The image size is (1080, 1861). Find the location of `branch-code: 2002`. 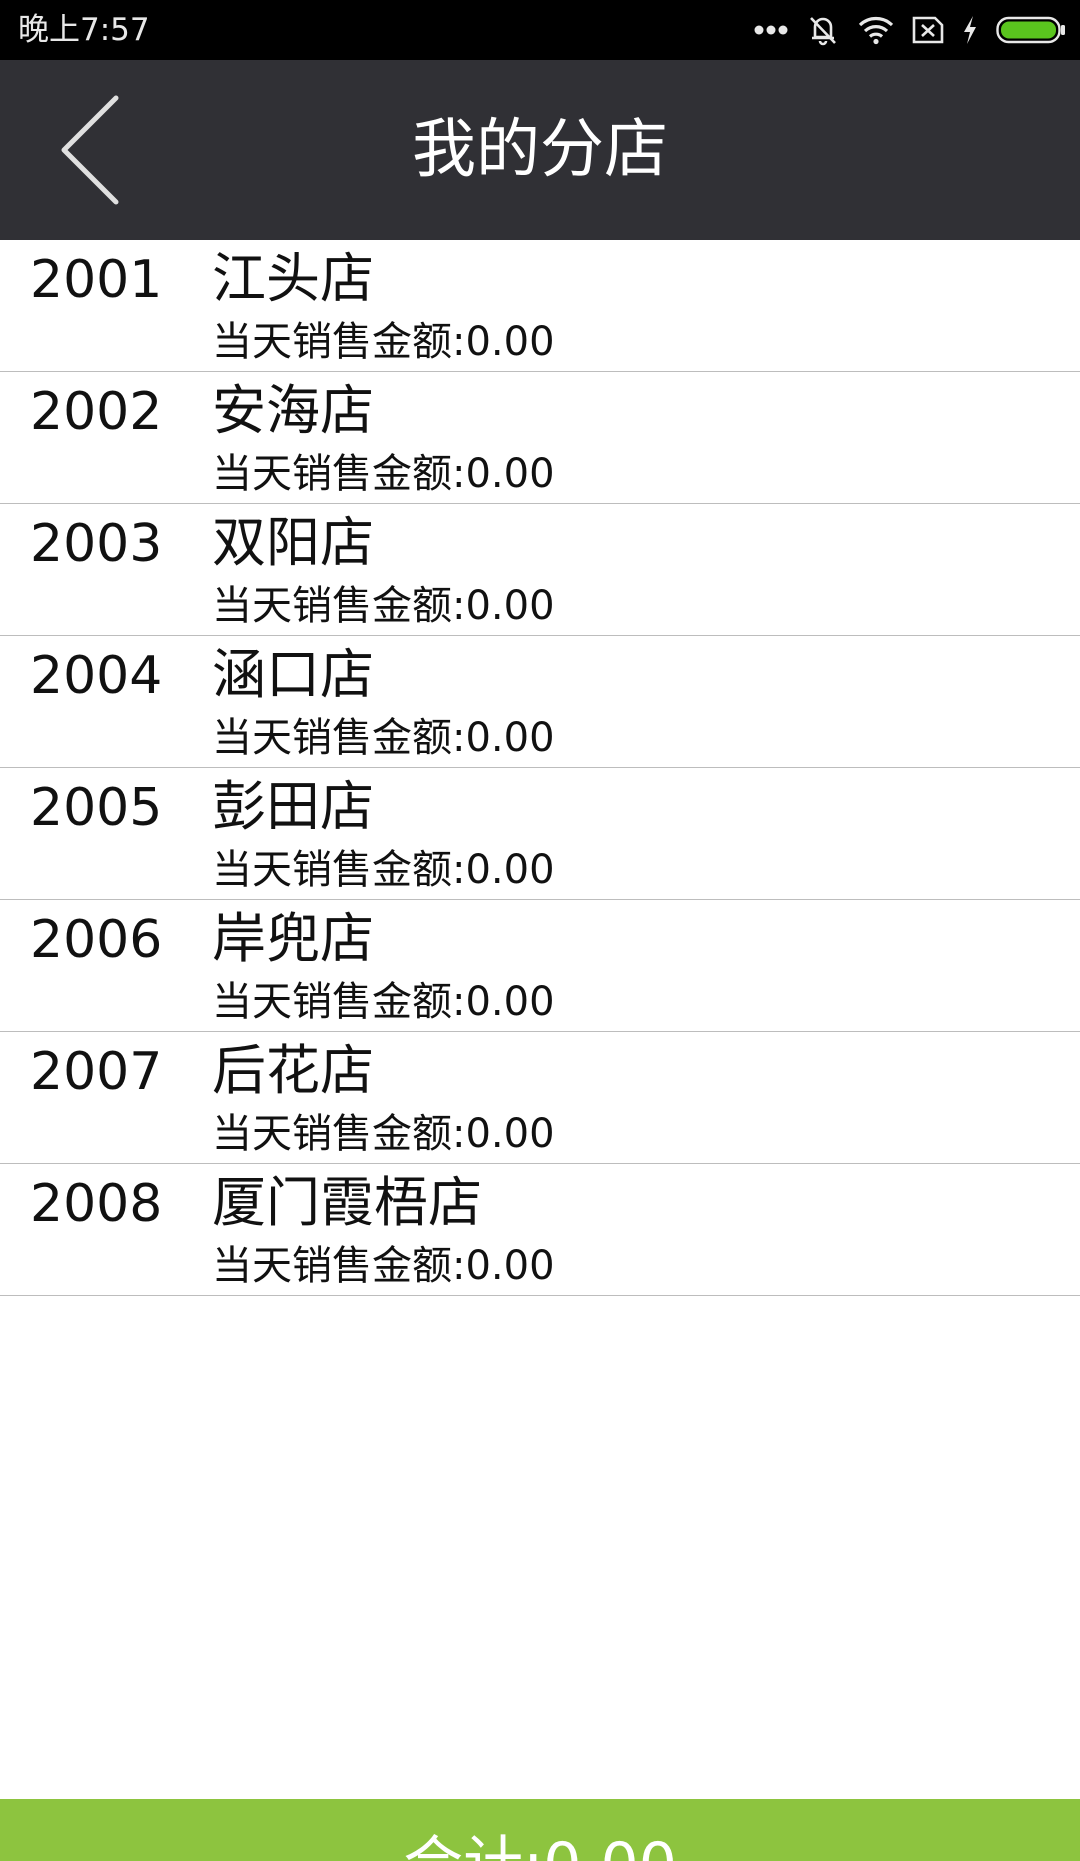

branch-code: 2002 is located at coordinates (96, 412).